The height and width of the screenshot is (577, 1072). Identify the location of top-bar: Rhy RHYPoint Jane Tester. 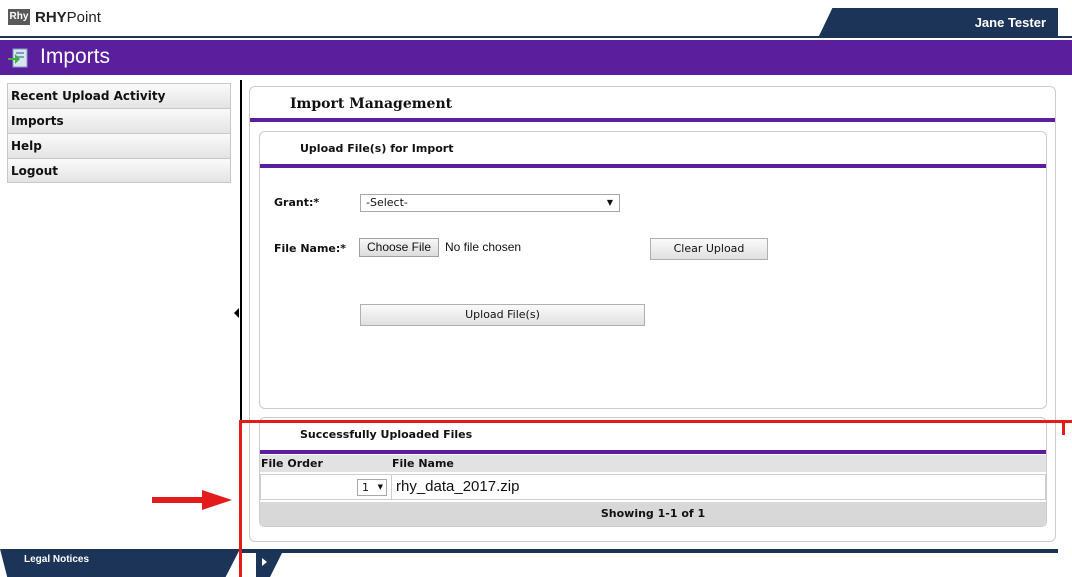
(536, 19).